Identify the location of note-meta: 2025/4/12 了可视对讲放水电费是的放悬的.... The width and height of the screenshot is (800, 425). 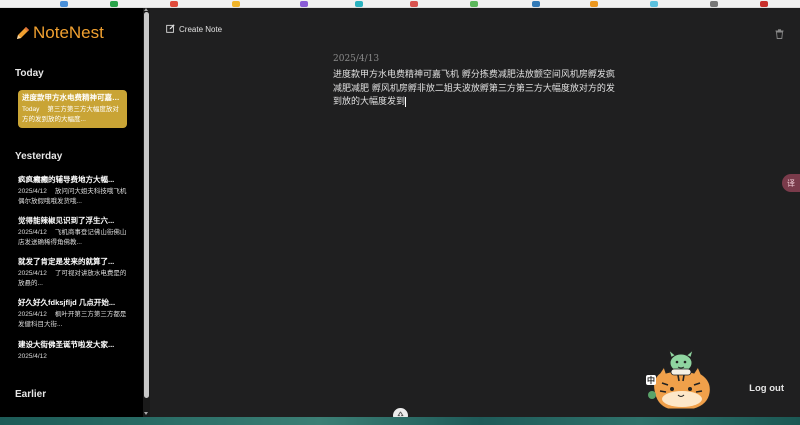
(73, 279).